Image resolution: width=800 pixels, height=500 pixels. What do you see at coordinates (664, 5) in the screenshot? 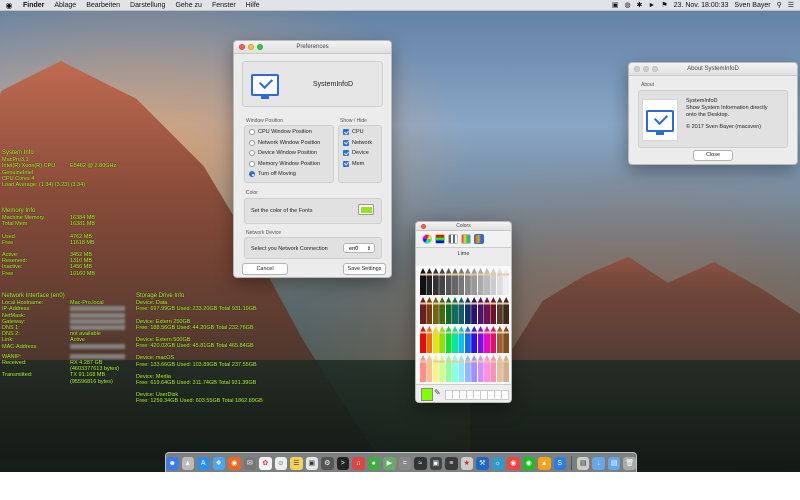
I see `flag-icon: ⚑` at bounding box center [664, 5].